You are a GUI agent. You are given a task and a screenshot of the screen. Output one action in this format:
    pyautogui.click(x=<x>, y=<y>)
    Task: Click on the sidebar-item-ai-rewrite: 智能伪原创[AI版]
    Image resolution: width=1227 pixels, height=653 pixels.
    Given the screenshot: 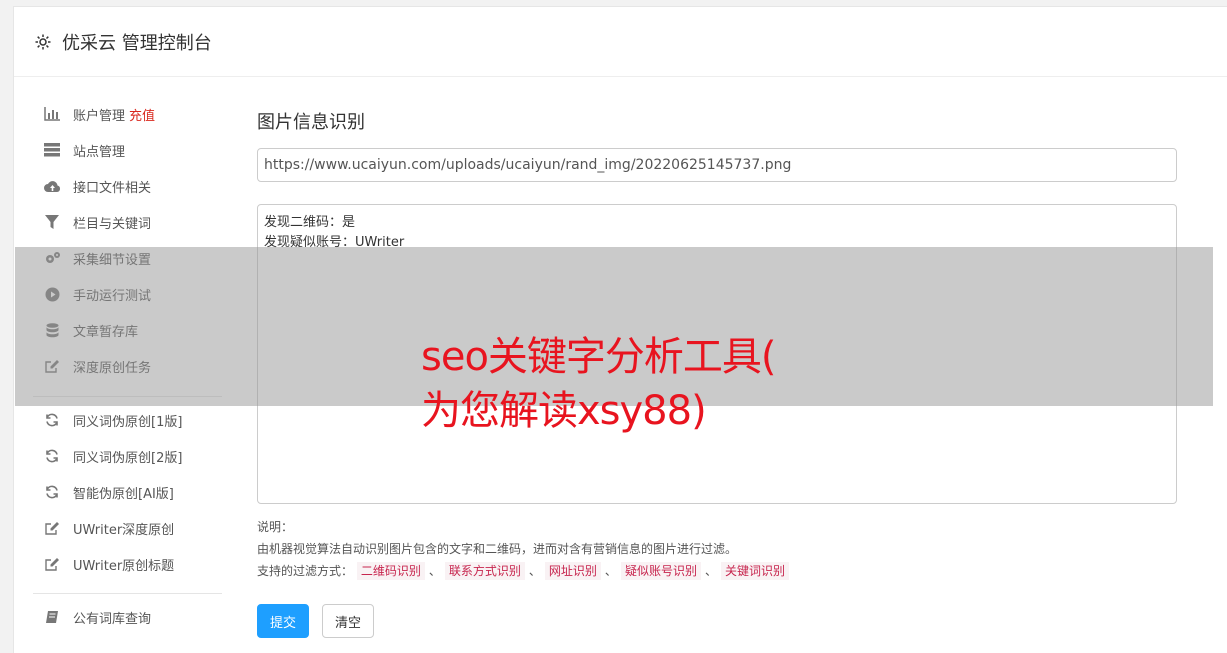 What is the action you would take?
    pyautogui.click(x=120, y=492)
    